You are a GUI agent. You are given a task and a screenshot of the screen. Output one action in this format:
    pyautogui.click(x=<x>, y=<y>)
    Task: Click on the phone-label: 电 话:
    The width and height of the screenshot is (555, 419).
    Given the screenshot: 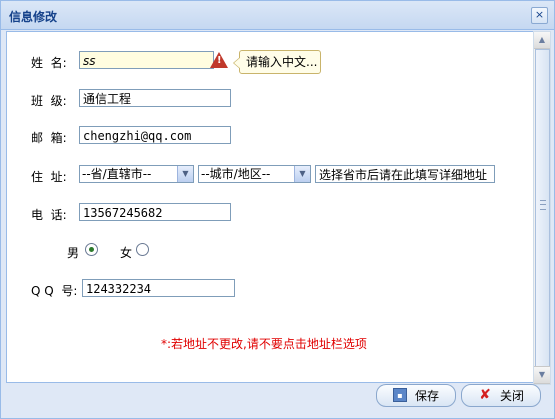 What is the action you would take?
    pyautogui.click(x=49, y=215)
    